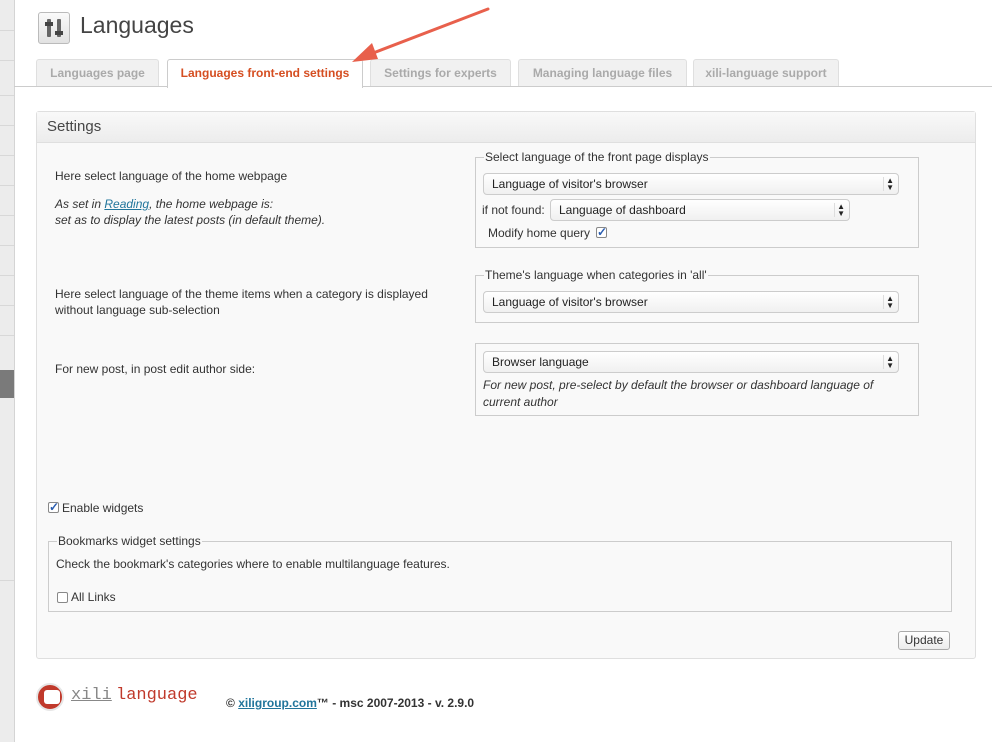  Describe the element at coordinates (164, 204) in the screenshot. I see `home-reading-note: As set in Reading, the home webpage is:` at that location.